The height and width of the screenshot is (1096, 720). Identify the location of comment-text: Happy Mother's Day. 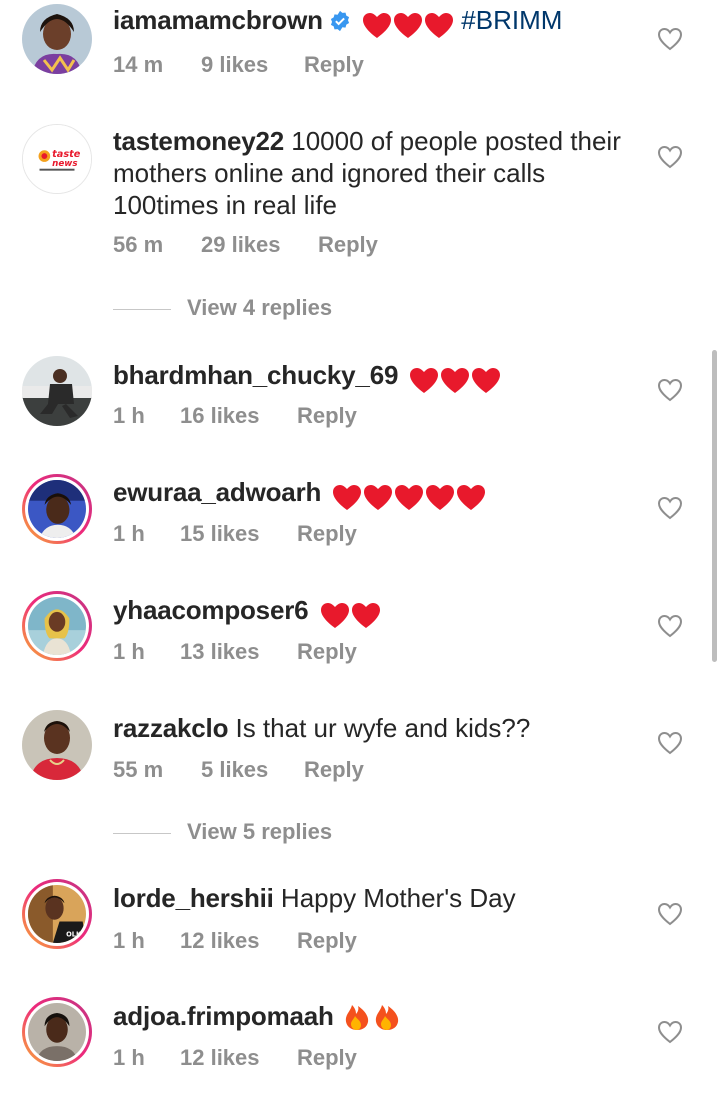
(394, 898).